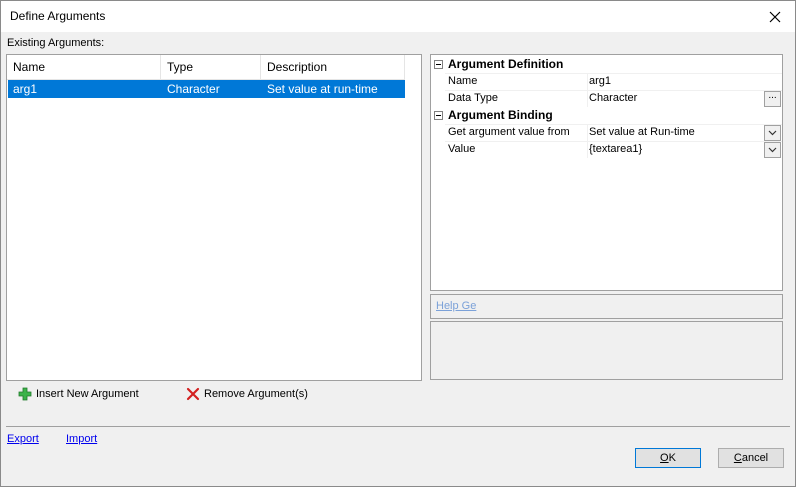 The width and height of the screenshot is (796, 487). Describe the element at coordinates (84, 67) in the screenshot. I see `column-header-name: Name` at that location.